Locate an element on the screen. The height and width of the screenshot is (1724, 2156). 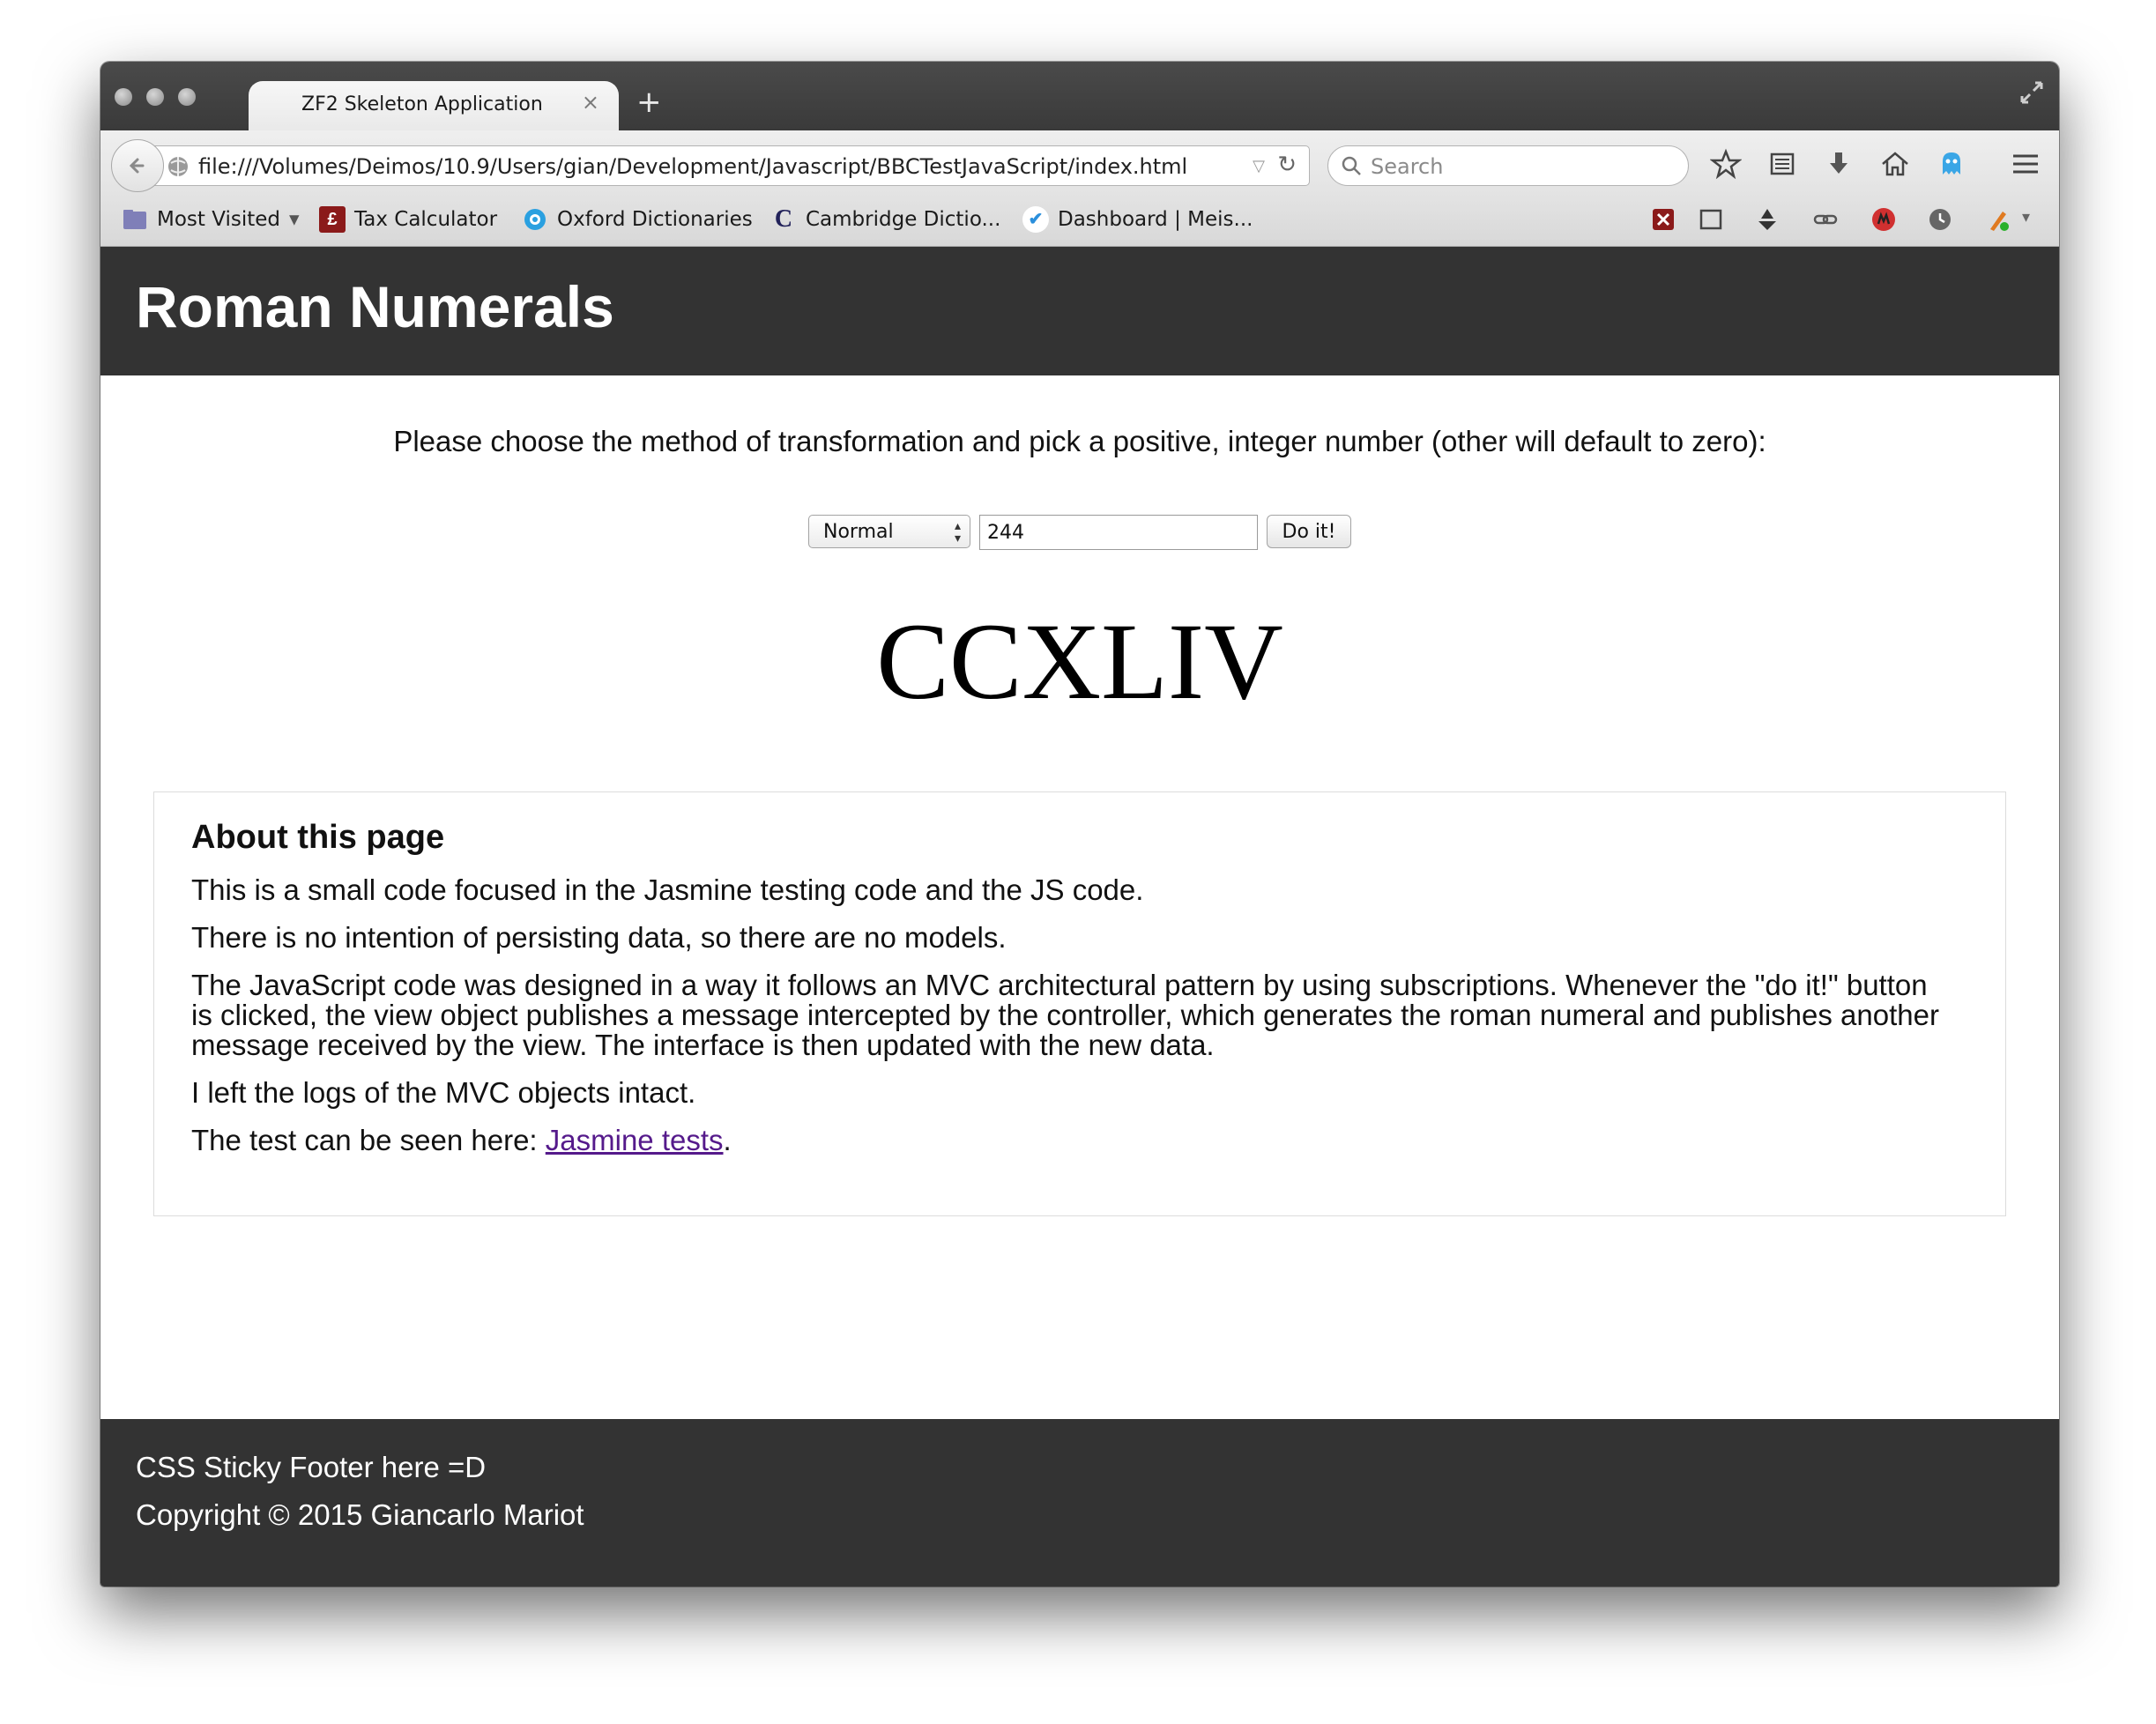
back-arrow-icon is located at coordinates (137, 166).